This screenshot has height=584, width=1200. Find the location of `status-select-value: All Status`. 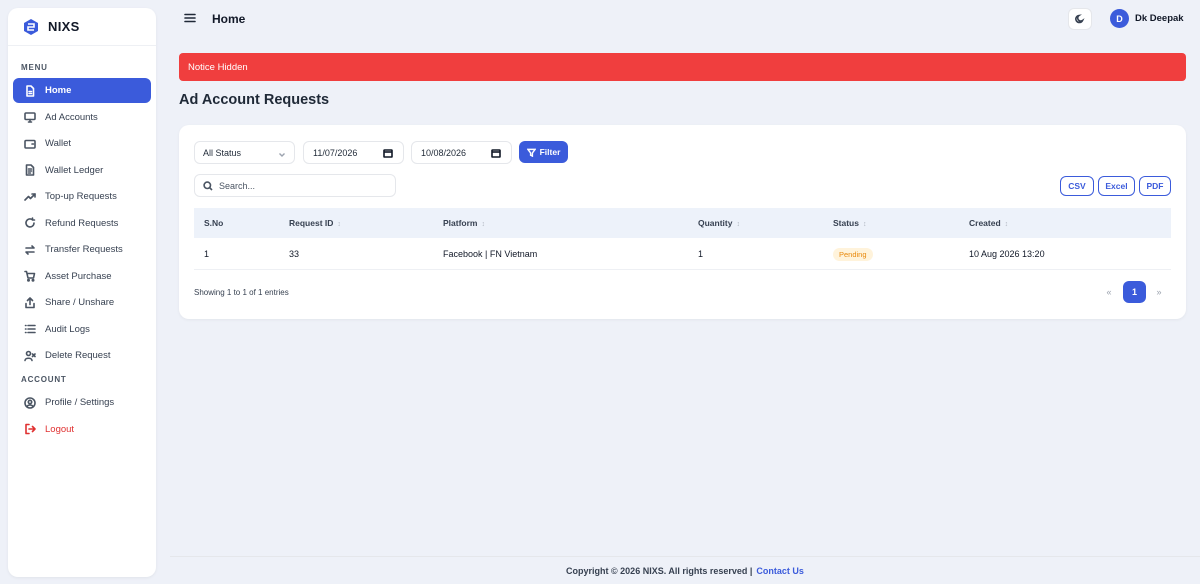

status-select-value: All Status is located at coordinates (222, 152).